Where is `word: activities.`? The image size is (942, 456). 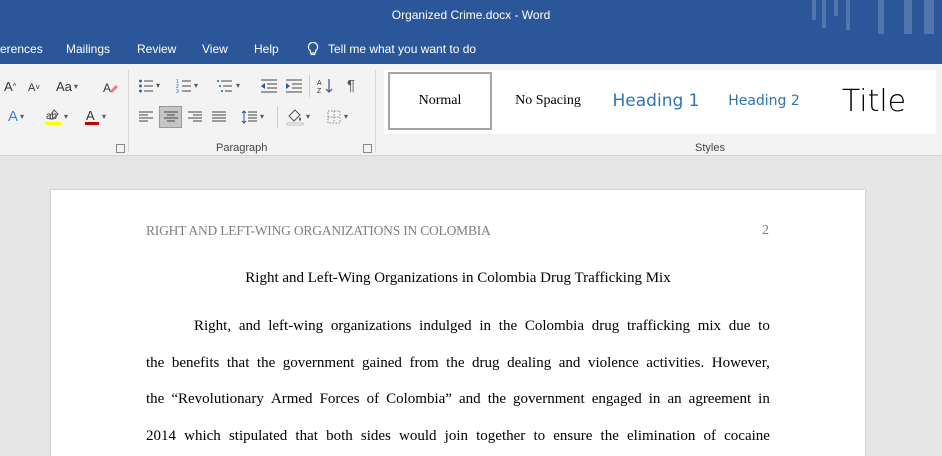 word: activities. is located at coordinates (675, 363).